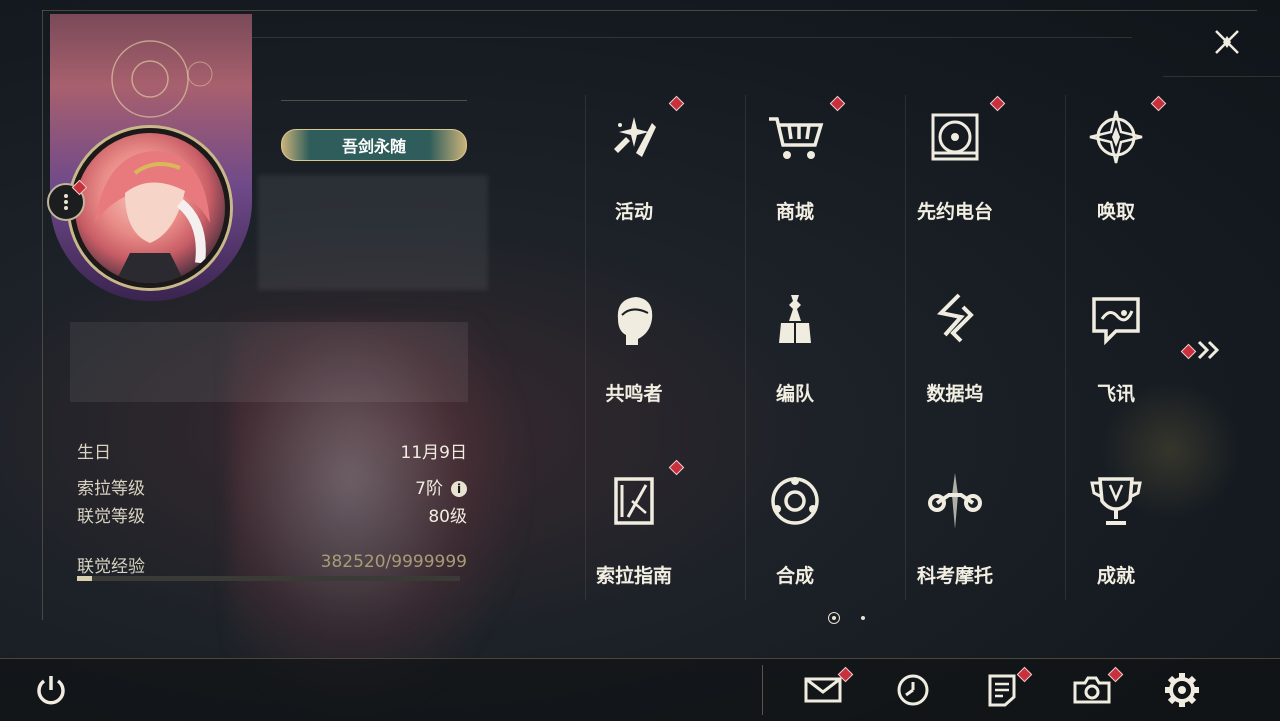 The image size is (1280, 721). Describe the element at coordinates (955, 394) in the screenshot. I see `menu-item-label: 数据坞` at that location.